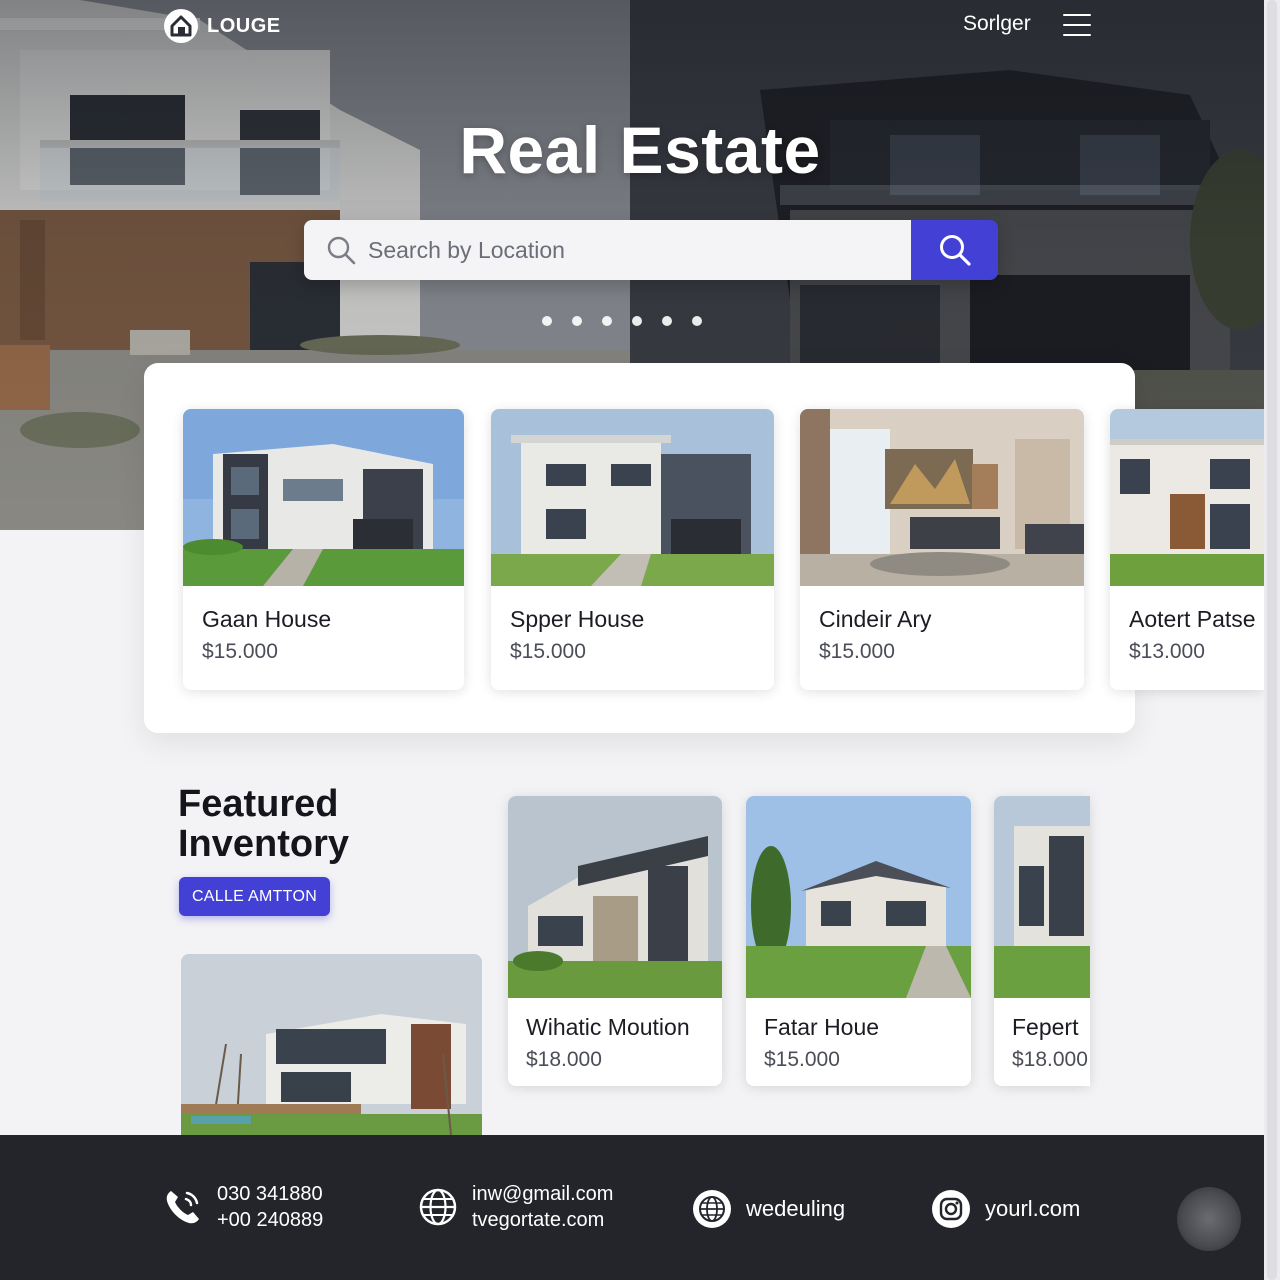 The height and width of the screenshot is (1280, 1280). I want to click on carousel-dots, so click(622, 321).